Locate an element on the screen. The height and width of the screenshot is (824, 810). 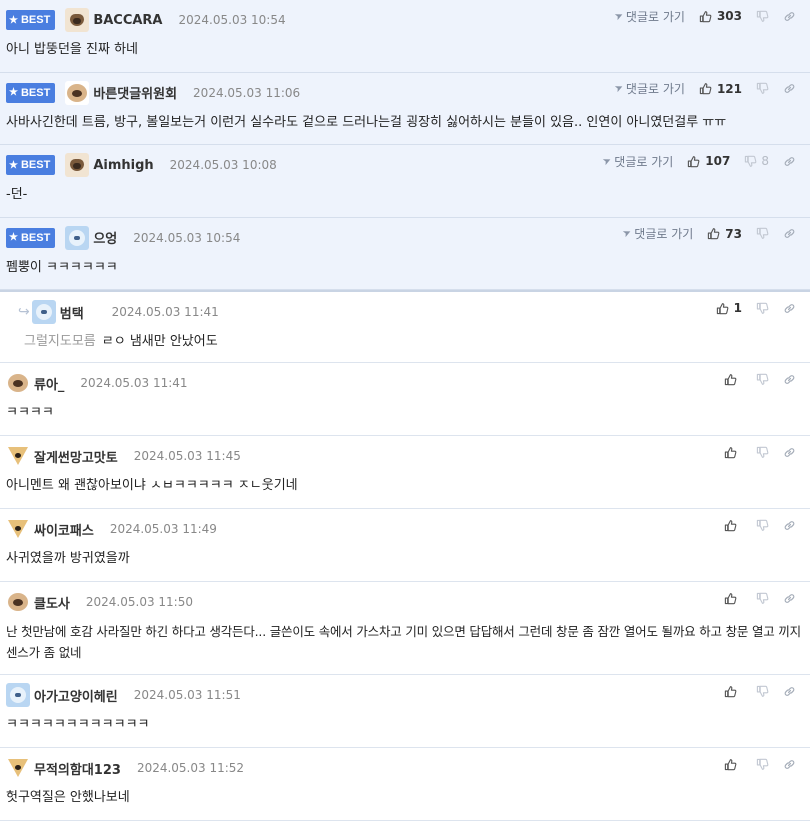
nickname: 싸이코패스 is located at coordinates (64, 529).